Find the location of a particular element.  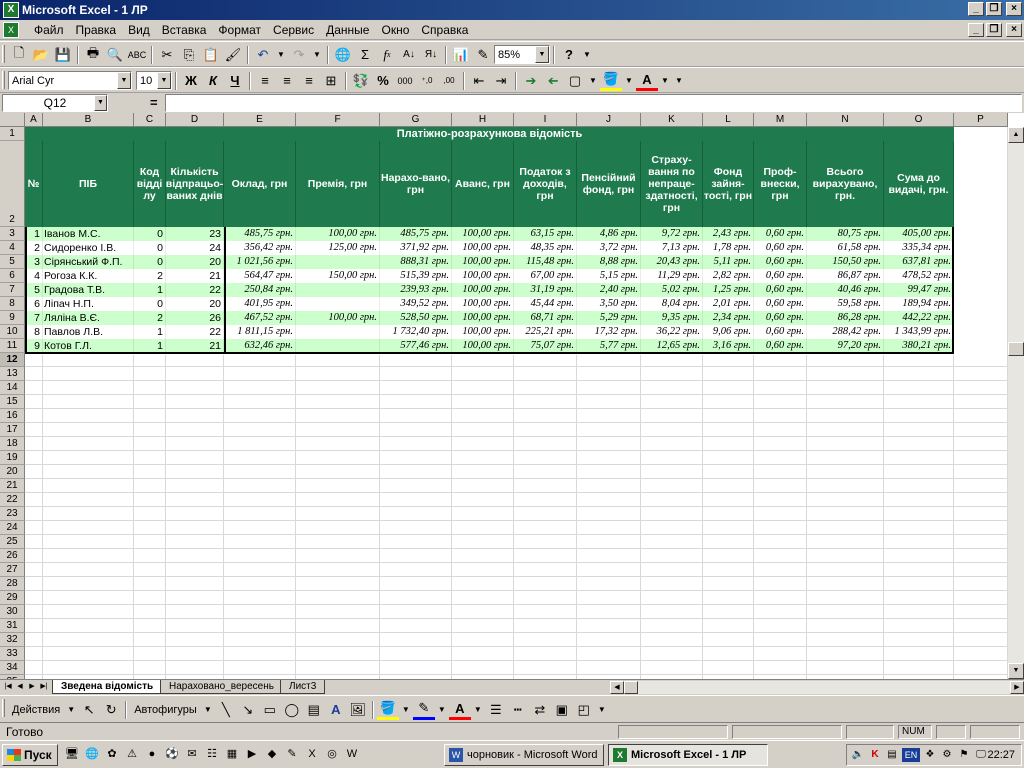

new-icon: 🗋 is located at coordinates (19, 54).